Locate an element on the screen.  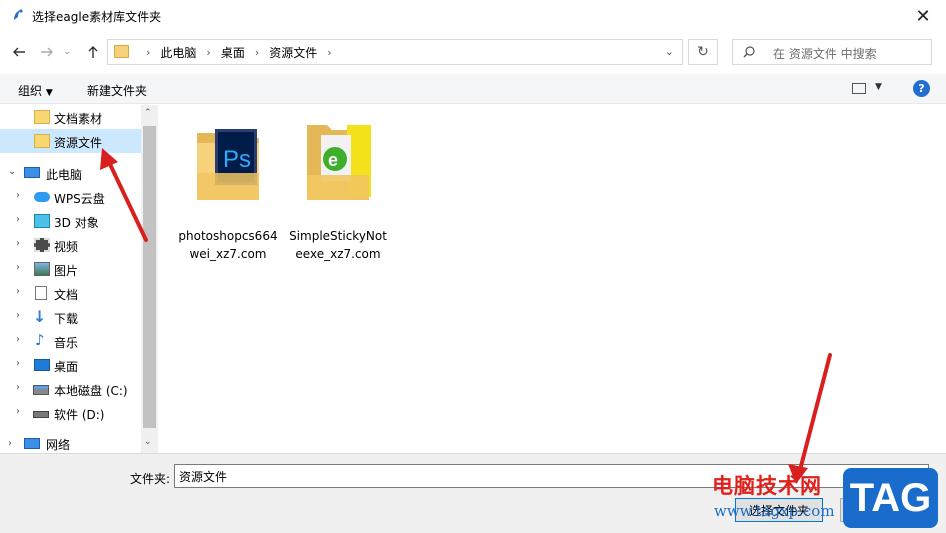
svg-text: e is located at coordinates (333, 160).